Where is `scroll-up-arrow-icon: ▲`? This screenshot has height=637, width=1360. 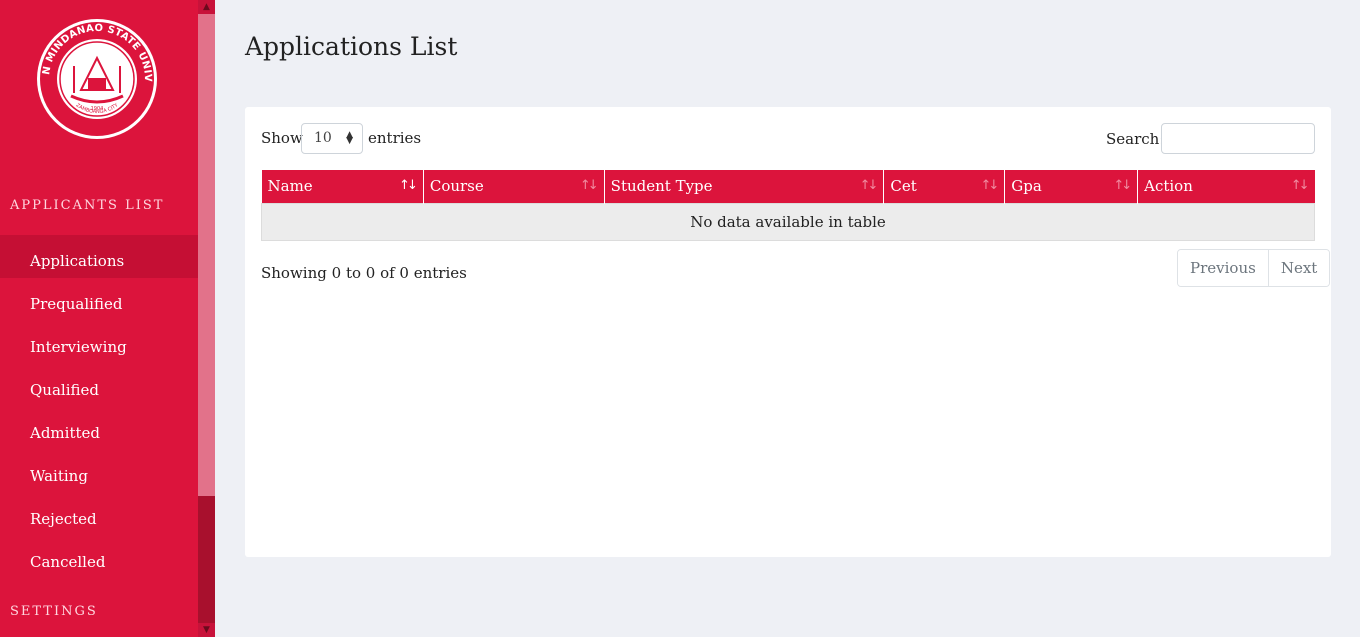 scroll-up-arrow-icon: ▲ is located at coordinates (206, 7).